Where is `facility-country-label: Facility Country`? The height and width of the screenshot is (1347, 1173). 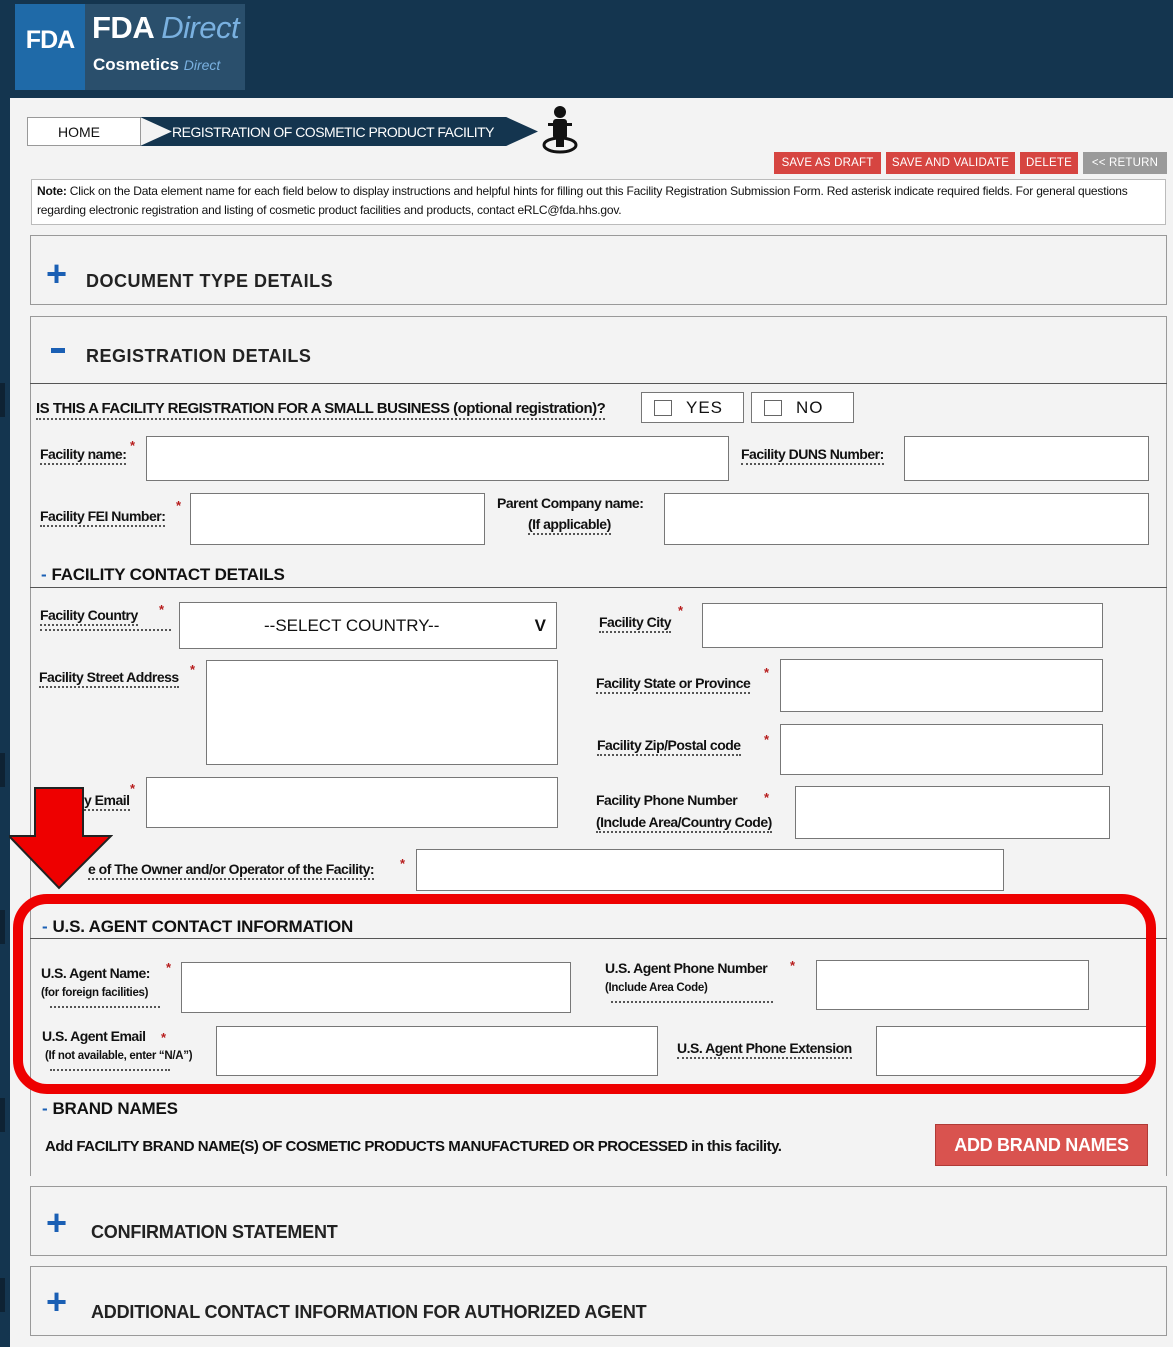
facility-country-label: Facility Country is located at coordinates (89, 616).